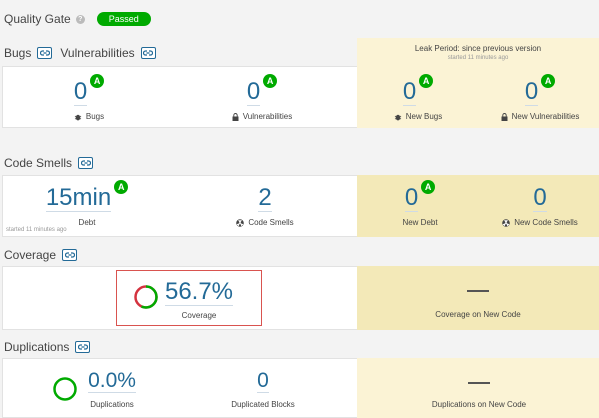  I want to click on bugs-section-header: Bugs Vulnerabilities, so click(80, 53).